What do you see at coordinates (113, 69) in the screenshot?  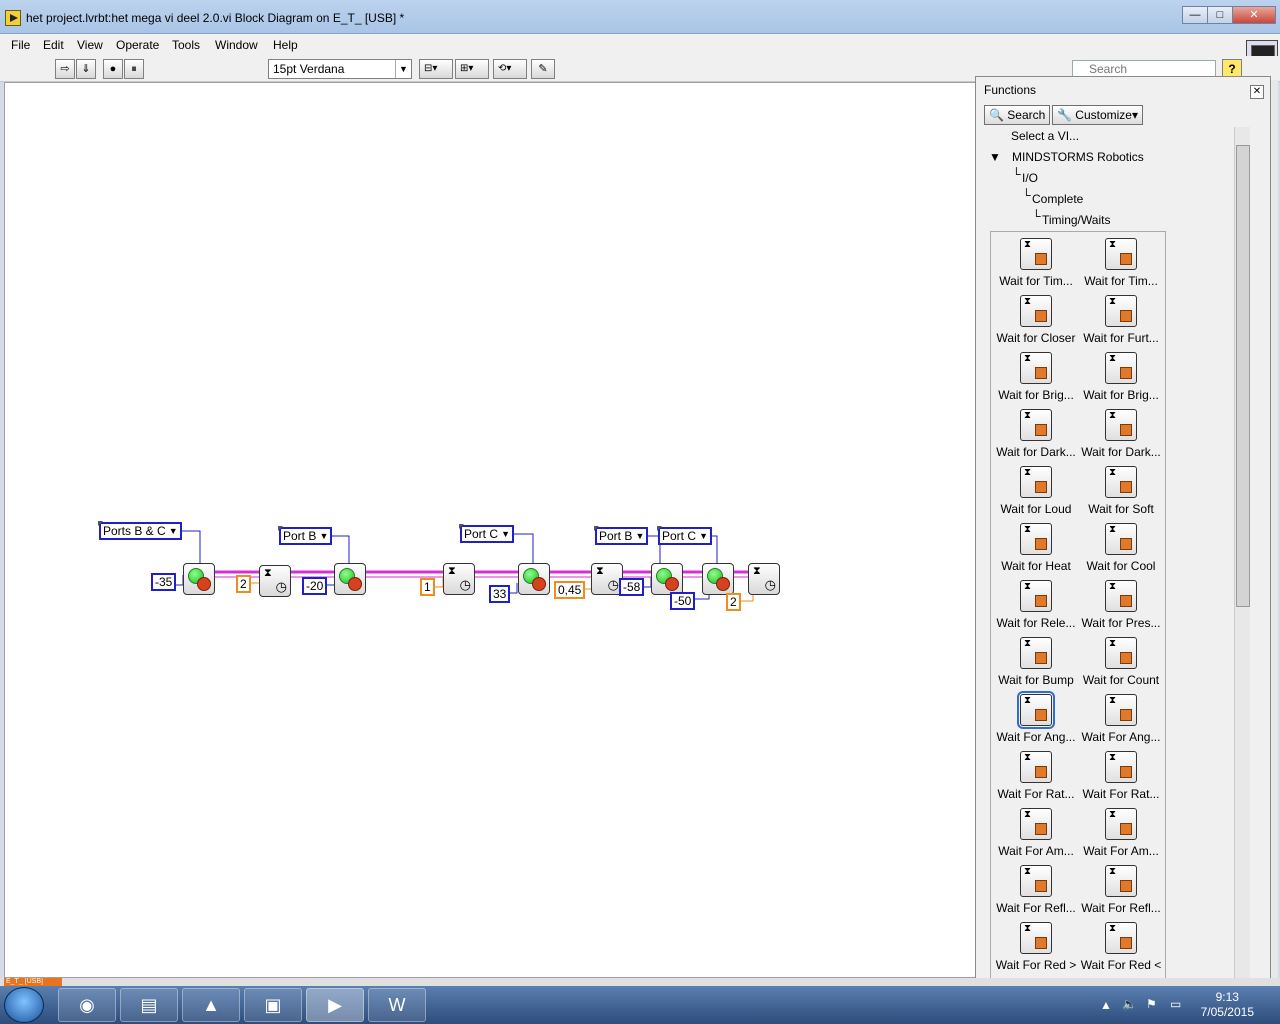 I see `abort-icon: ●` at bounding box center [113, 69].